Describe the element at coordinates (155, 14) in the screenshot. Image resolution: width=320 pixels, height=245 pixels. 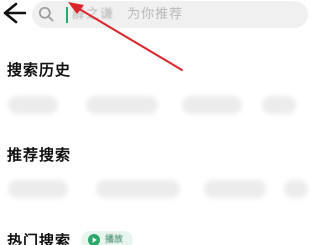
I see `placeholder-suffix: 为你推荐` at that location.